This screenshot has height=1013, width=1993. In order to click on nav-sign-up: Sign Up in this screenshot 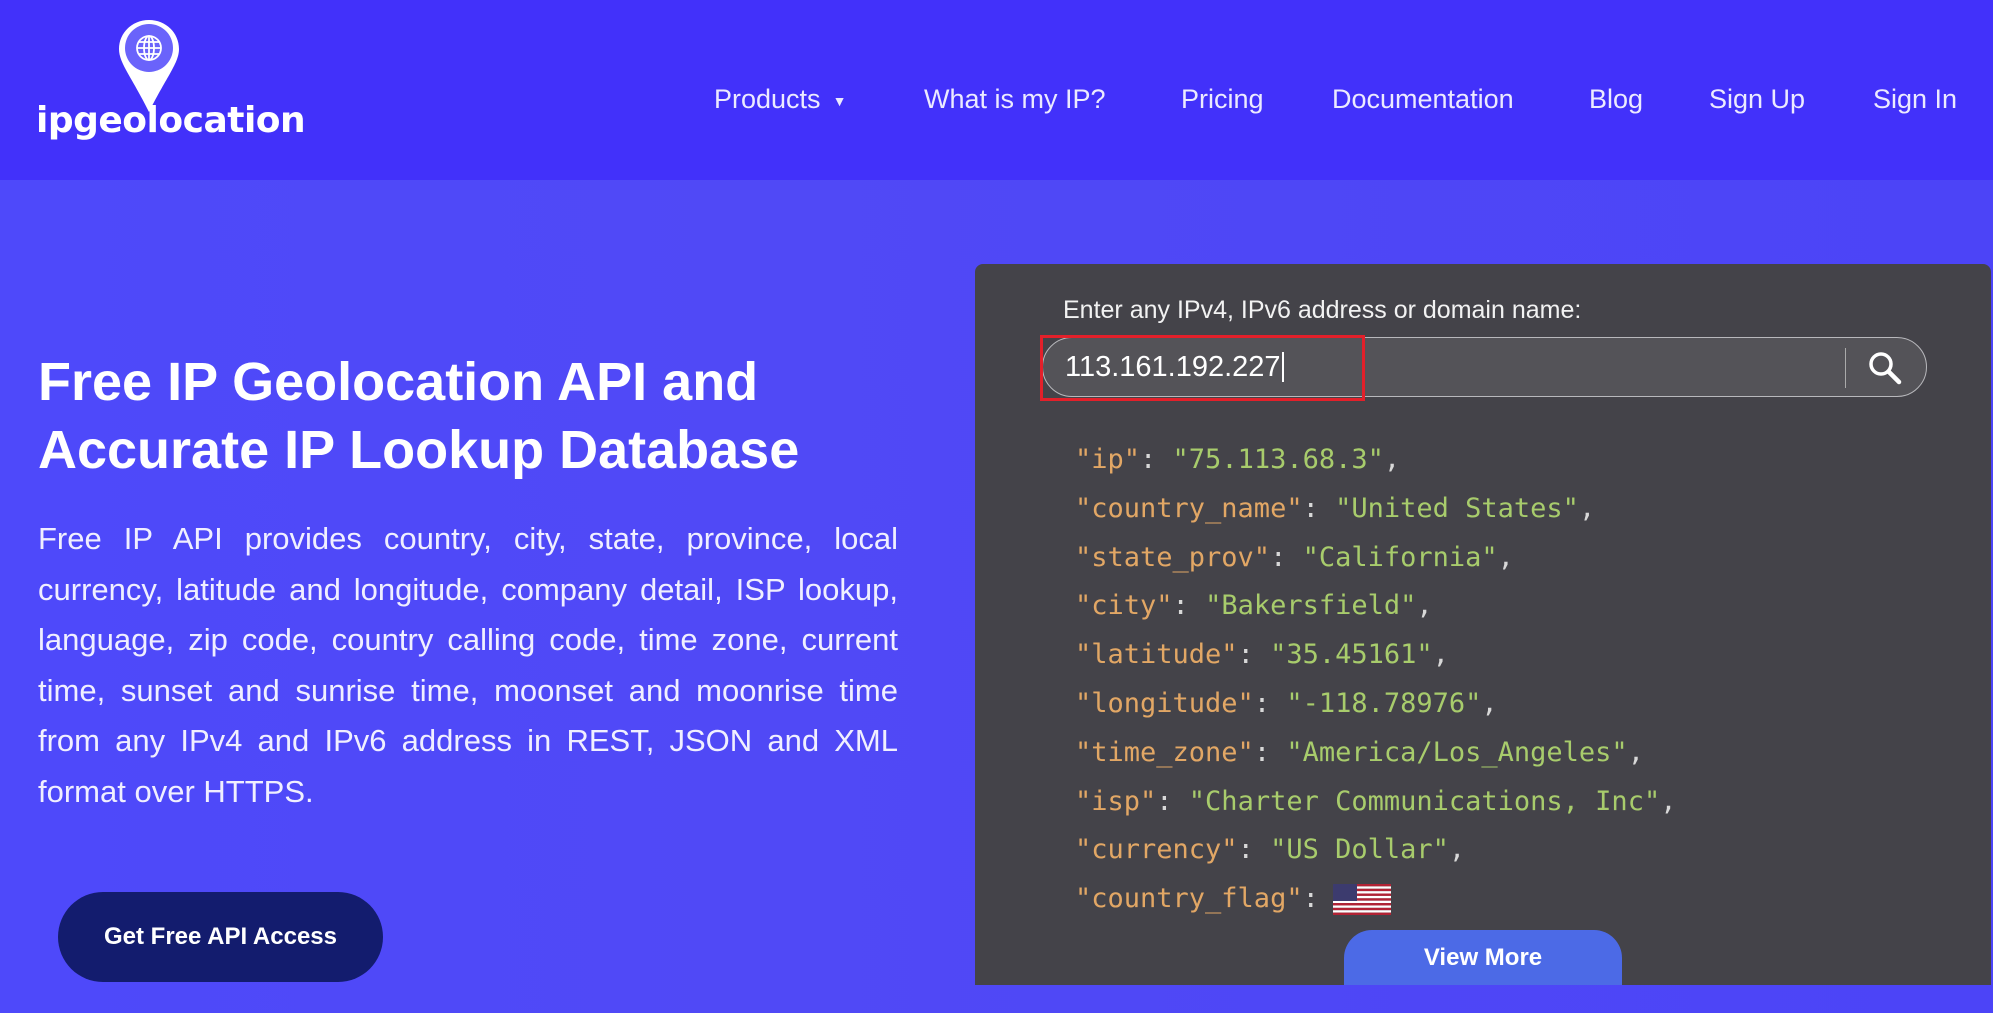, I will do `click(1757, 99)`.